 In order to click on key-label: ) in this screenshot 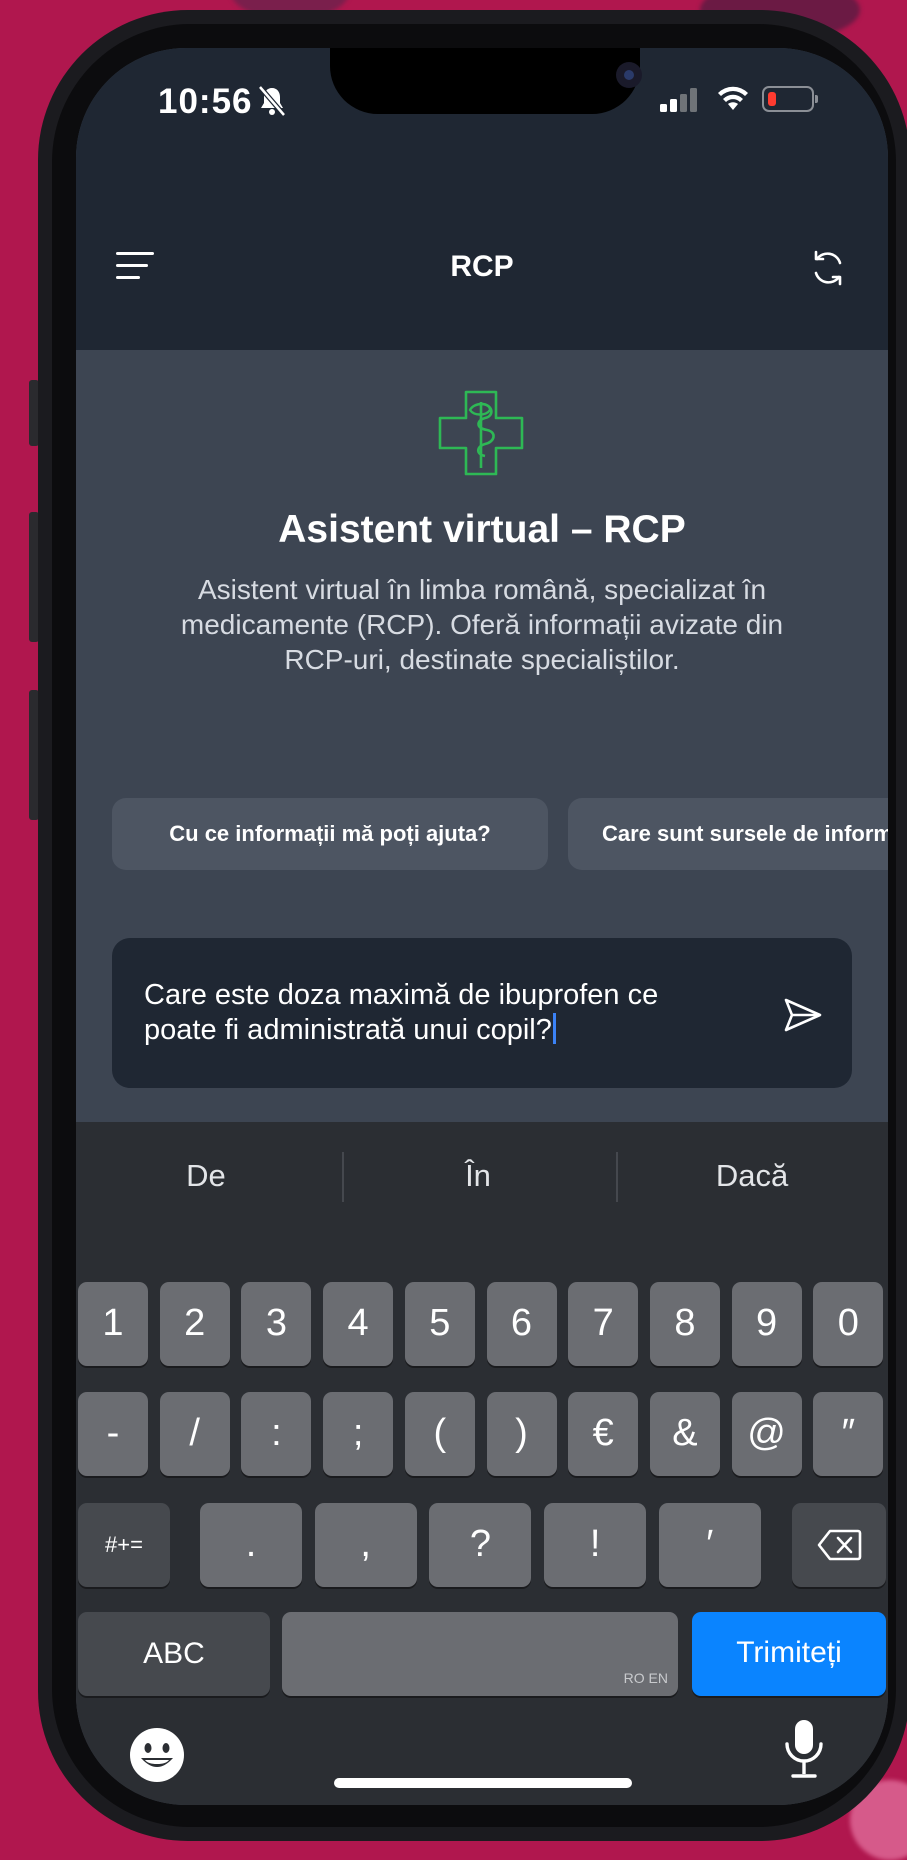, I will do `click(521, 1433)`.